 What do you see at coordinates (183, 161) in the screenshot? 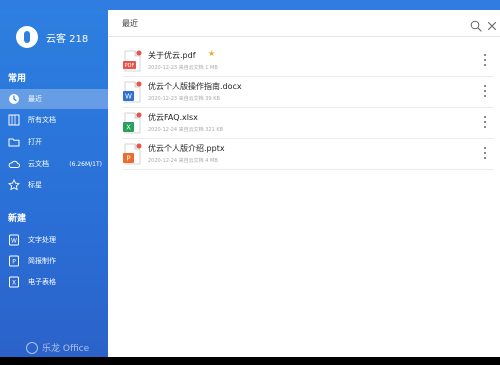
I see `file-meta: 2020-12-24 来自云文档 4 MB` at bounding box center [183, 161].